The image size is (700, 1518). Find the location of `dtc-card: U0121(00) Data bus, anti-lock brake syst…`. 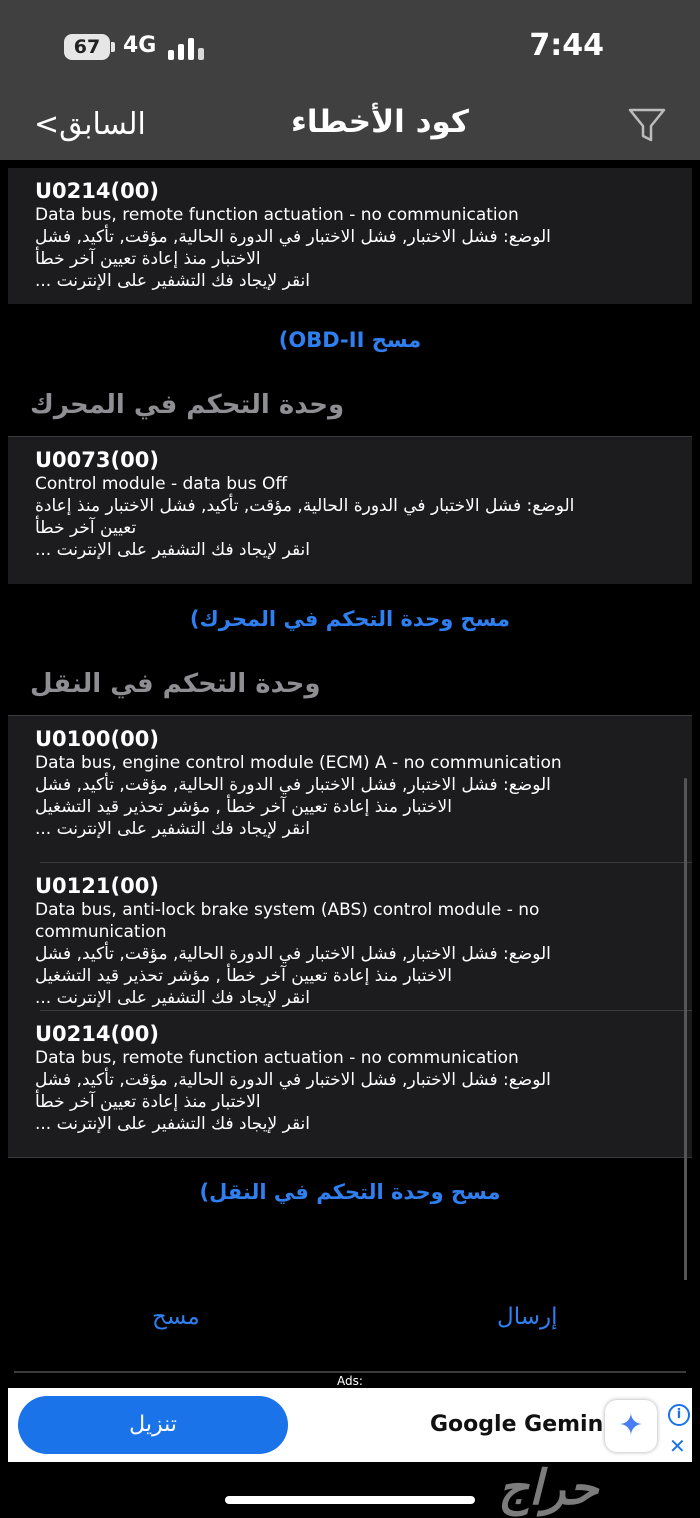

dtc-card: U0121(00) Data bus, anti-lock brake syst… is located at coordinates (350, 937).